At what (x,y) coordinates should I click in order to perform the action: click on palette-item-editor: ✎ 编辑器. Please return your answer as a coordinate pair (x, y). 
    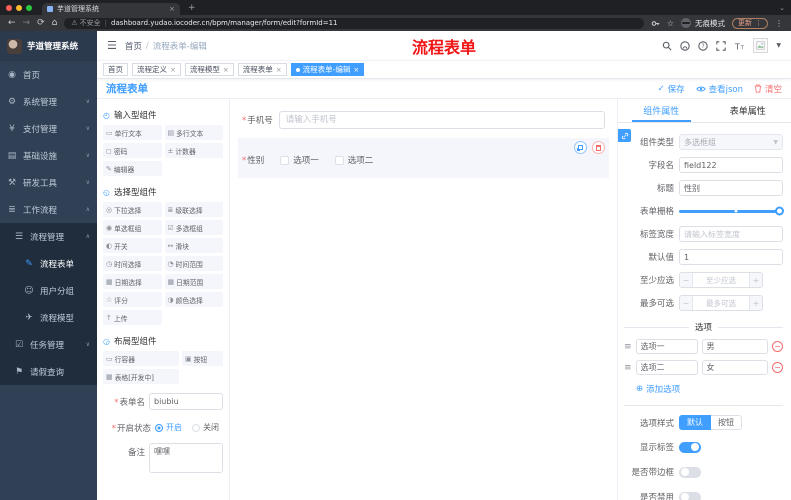
    Looking at the image, I should click on (132, 168).